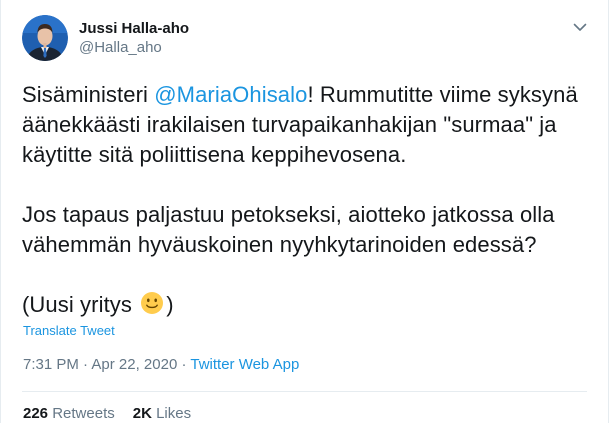 The width and height of the screenshot is (609, 424). What do you see at coordinates (170, 304) in the screenshot?
I see `tweet-text-segment: )` at bounding box center [170, 304].